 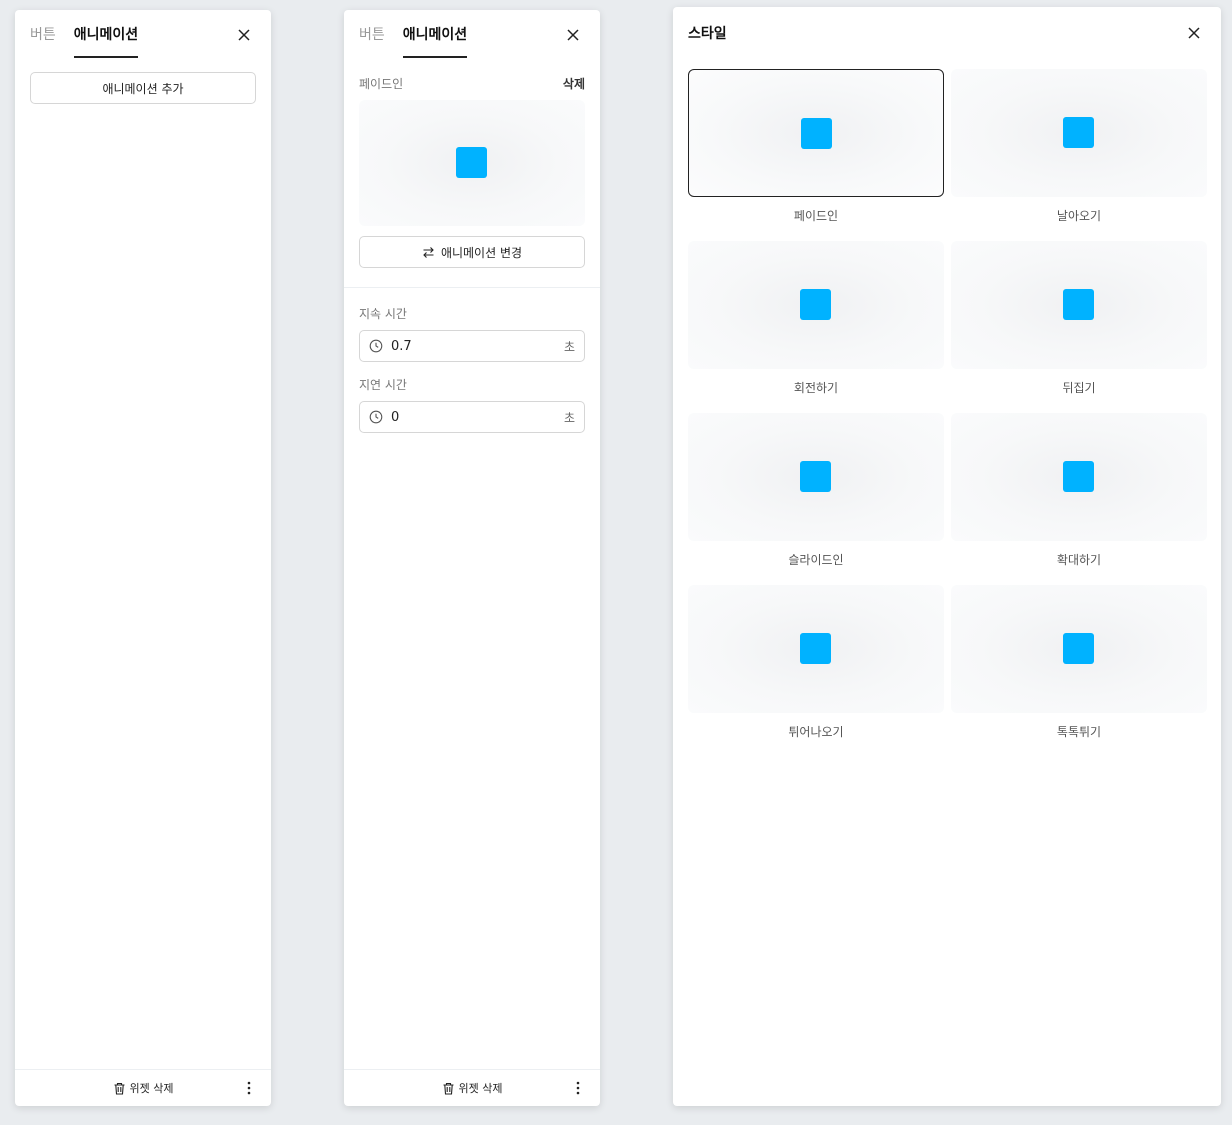 What do you see at coordinates (707, 34) in the screenshot?
I see `panel-title: 스타일` at bounding box center [707, 34].